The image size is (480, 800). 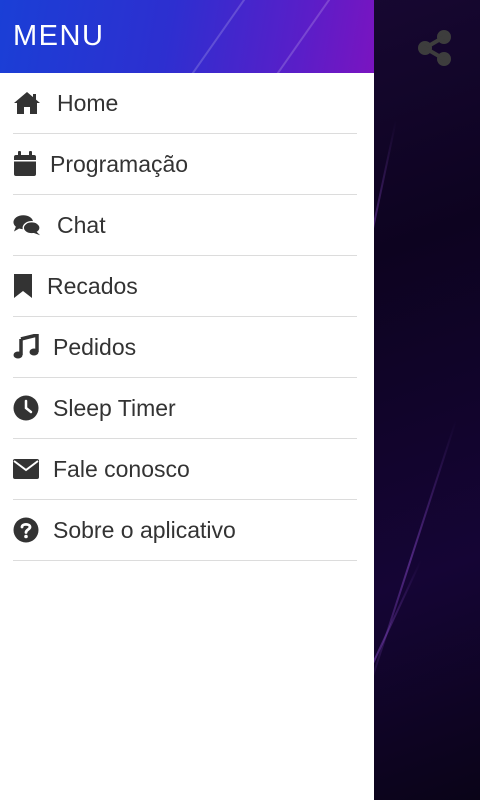 I want to click on drawer-header: MENU, so click(x=187, y=36).